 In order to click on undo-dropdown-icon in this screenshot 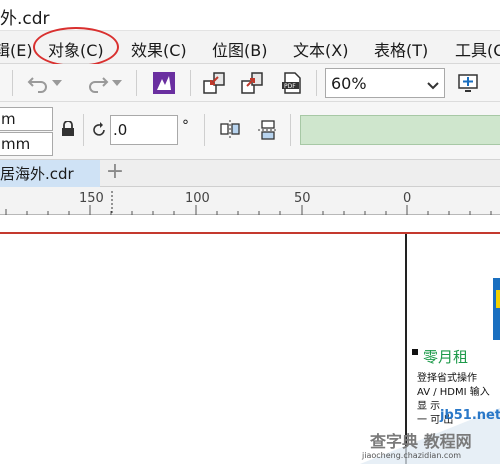, I will do `click(57, 83)`.